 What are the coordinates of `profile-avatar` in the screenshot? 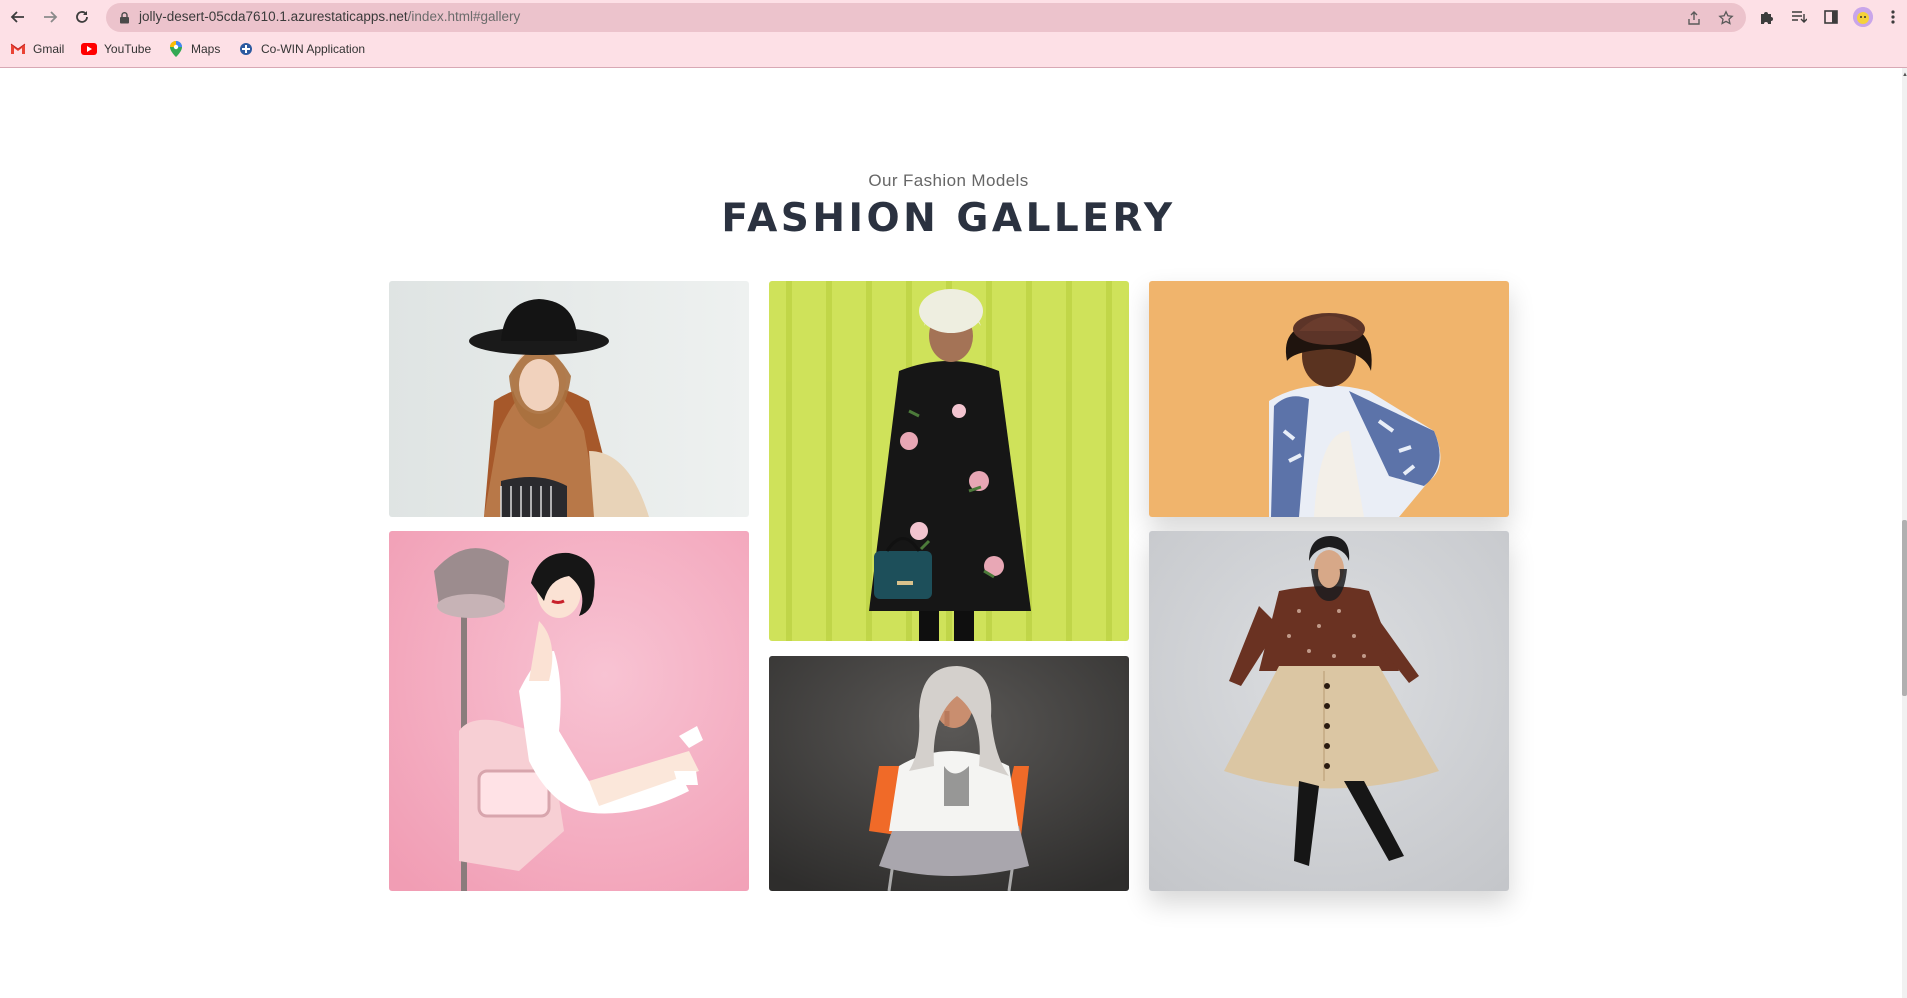 It's located at (1863, 17).